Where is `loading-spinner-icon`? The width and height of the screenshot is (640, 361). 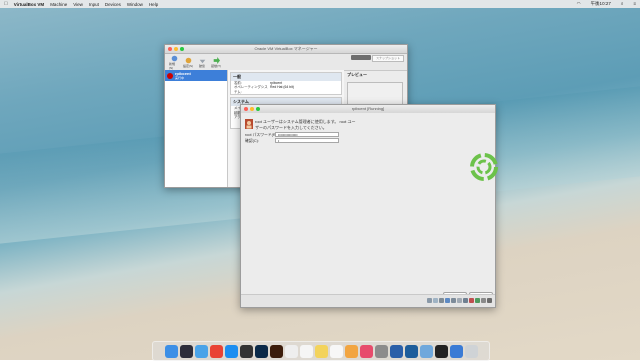 loading-spinner-icon is located at coordinates (484, 167).